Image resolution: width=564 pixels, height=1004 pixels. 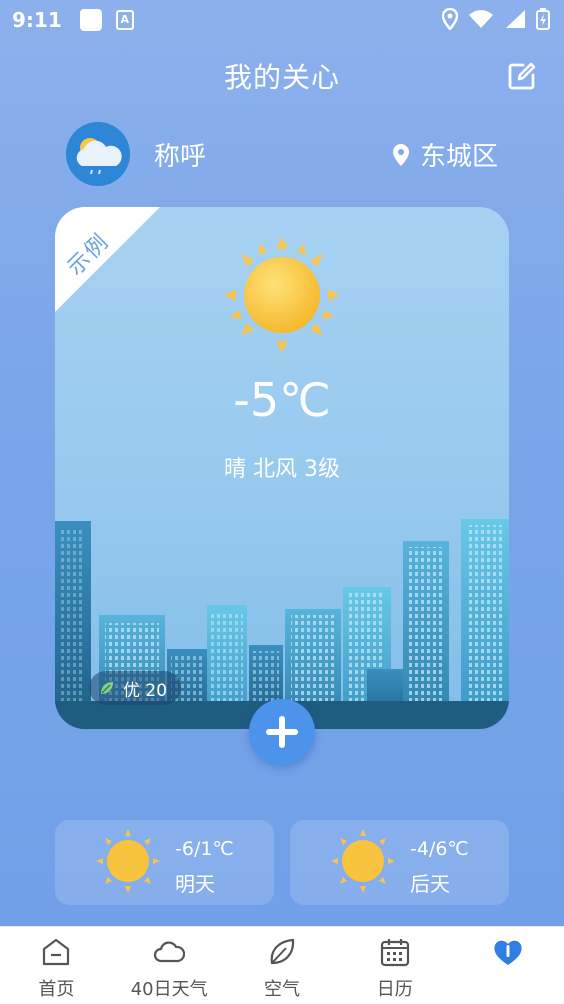 I want to click on signal-icon, so click(x=515, y=19).